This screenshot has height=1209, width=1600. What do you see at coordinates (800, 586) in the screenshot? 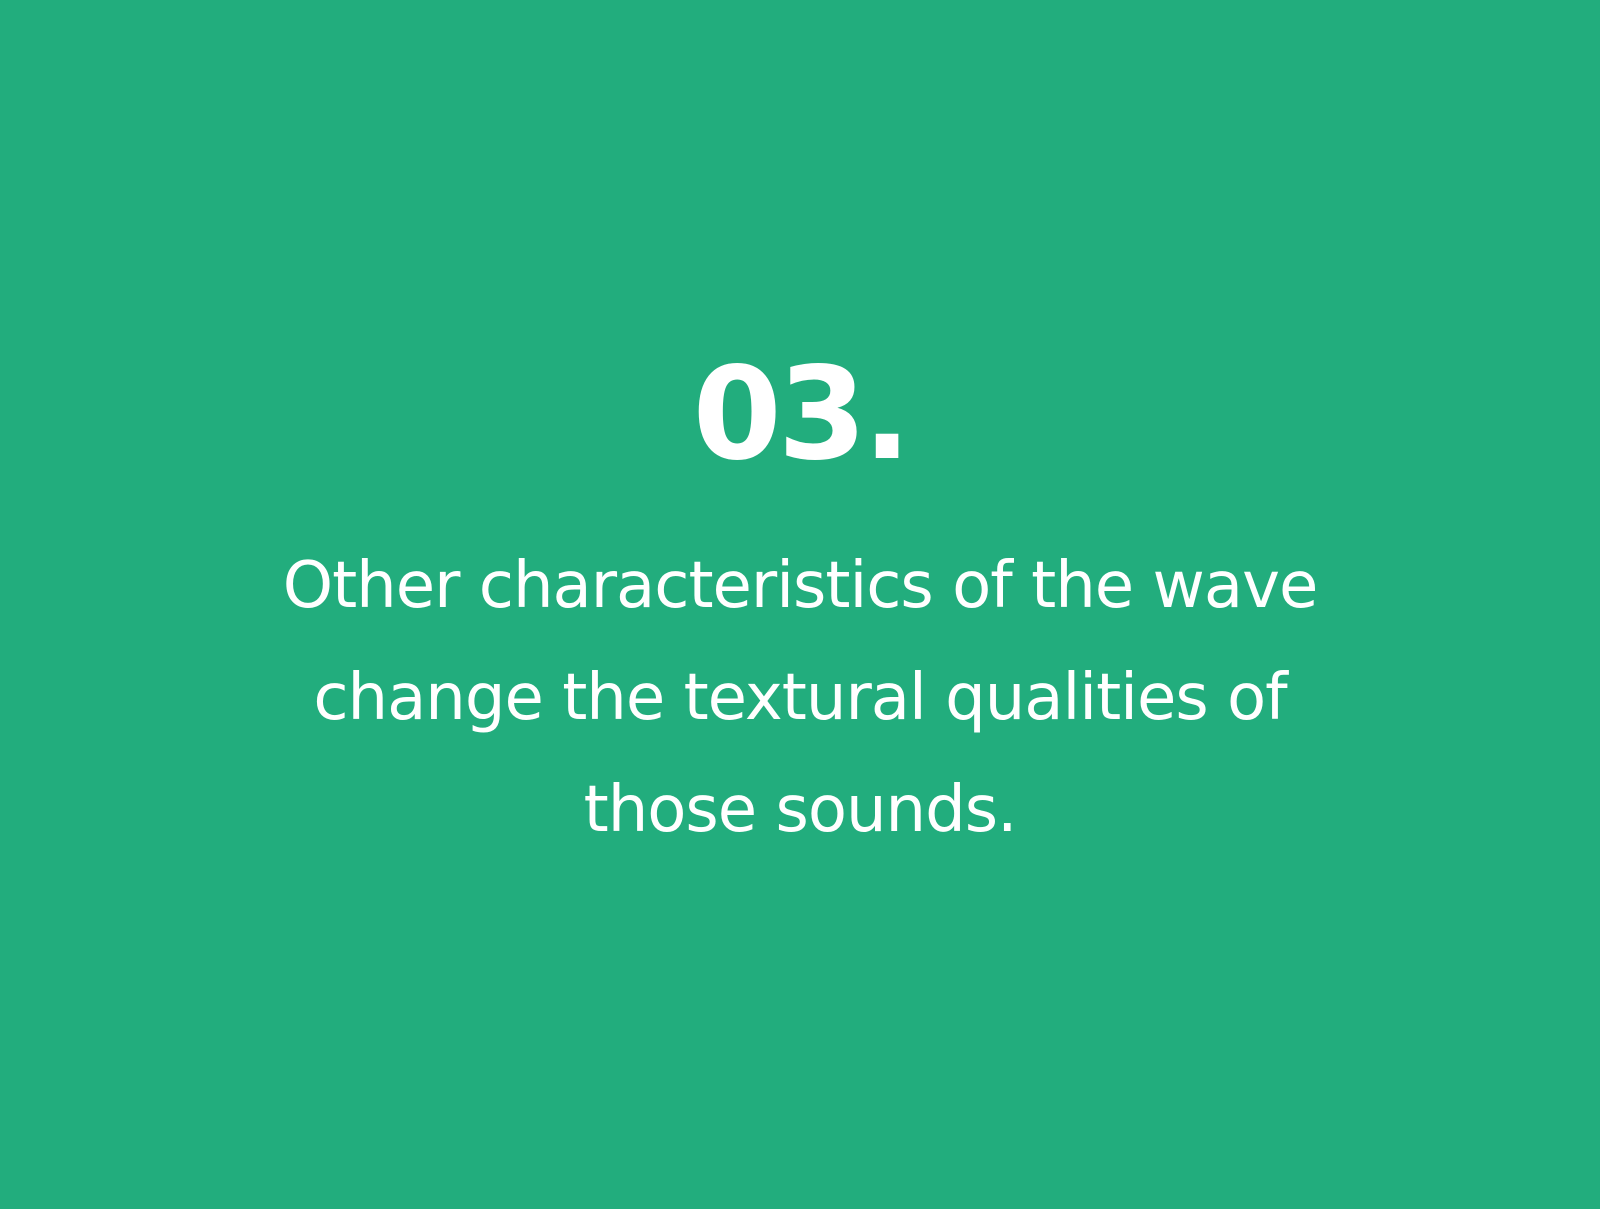
I see `body-text-line-1: Other characteristics of the wave` at bounding box center [800, 586].